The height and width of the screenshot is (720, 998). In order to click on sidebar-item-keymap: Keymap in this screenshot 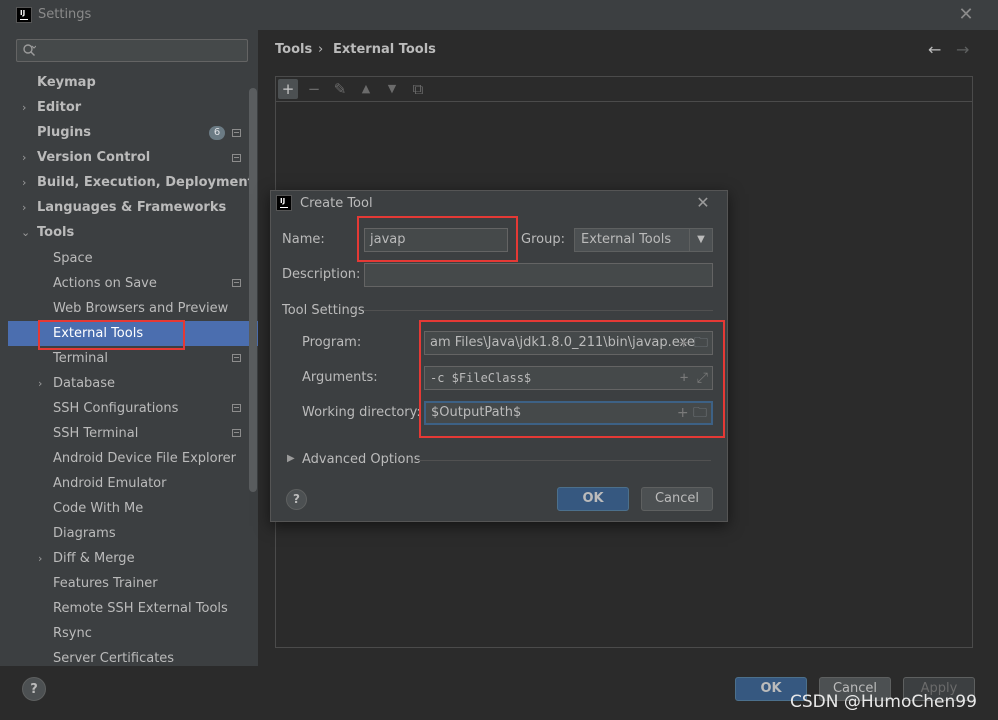, I will do `click(66, 82)`.